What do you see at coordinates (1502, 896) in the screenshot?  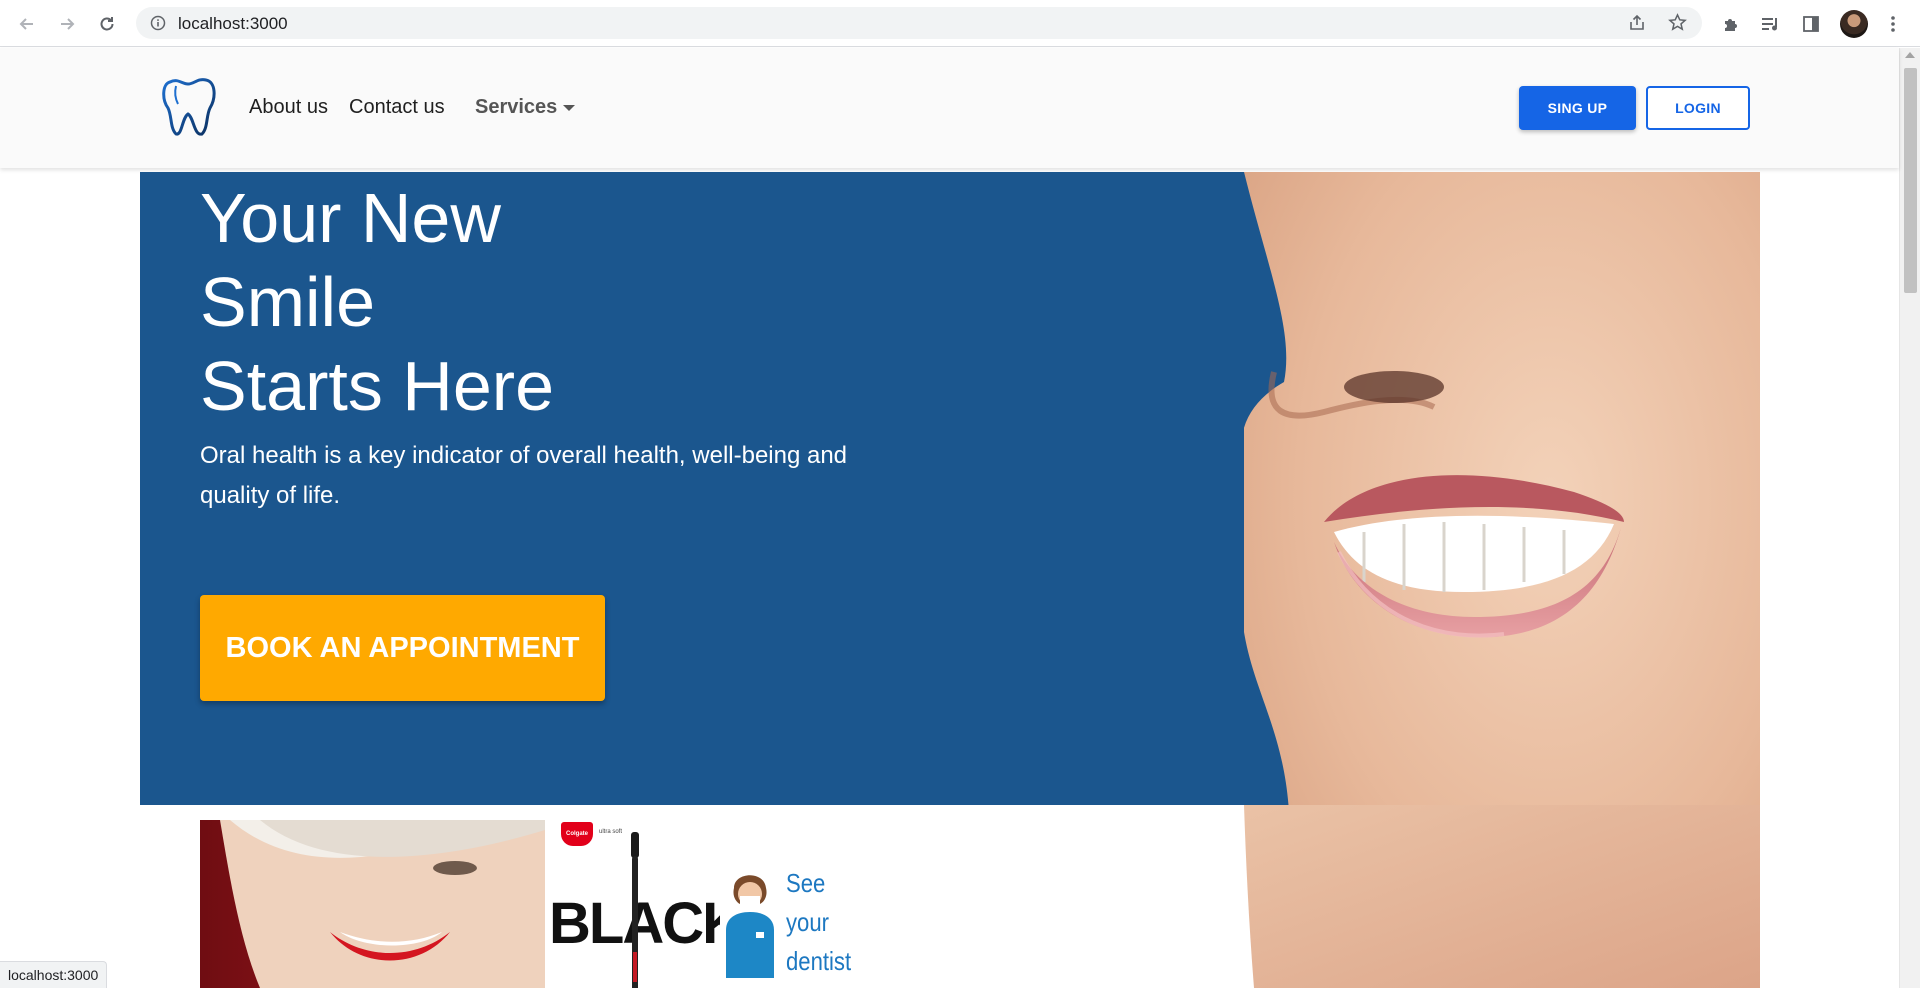 I see `face-photo-lower` at bounding box center [1502, 896].